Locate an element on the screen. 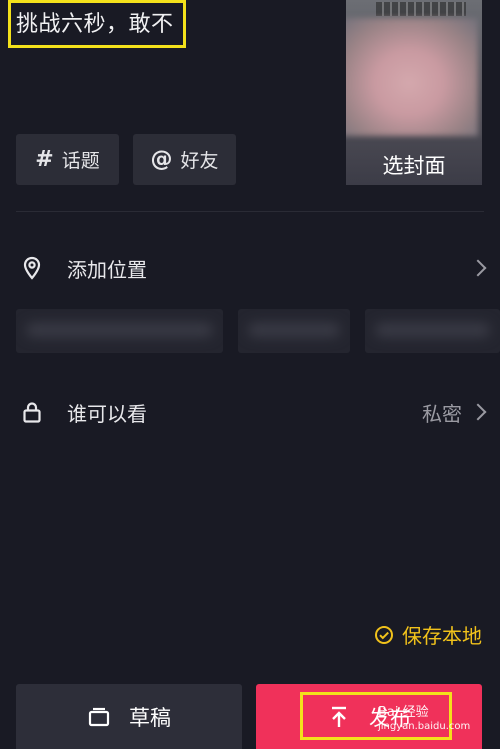 The width and height of the screenshot is (500, 749). select-cover-label: 选封面 is located at coordinates (414, 166).